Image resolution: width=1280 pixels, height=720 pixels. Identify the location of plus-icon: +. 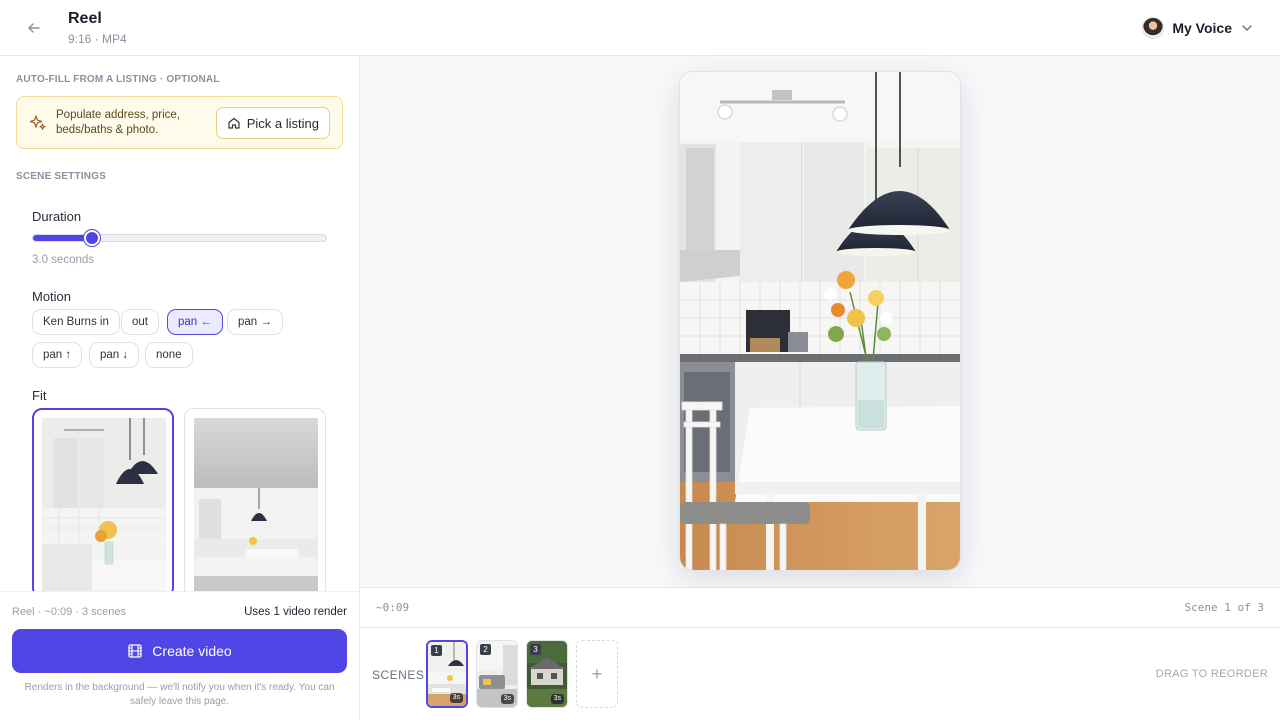
(597, 673).